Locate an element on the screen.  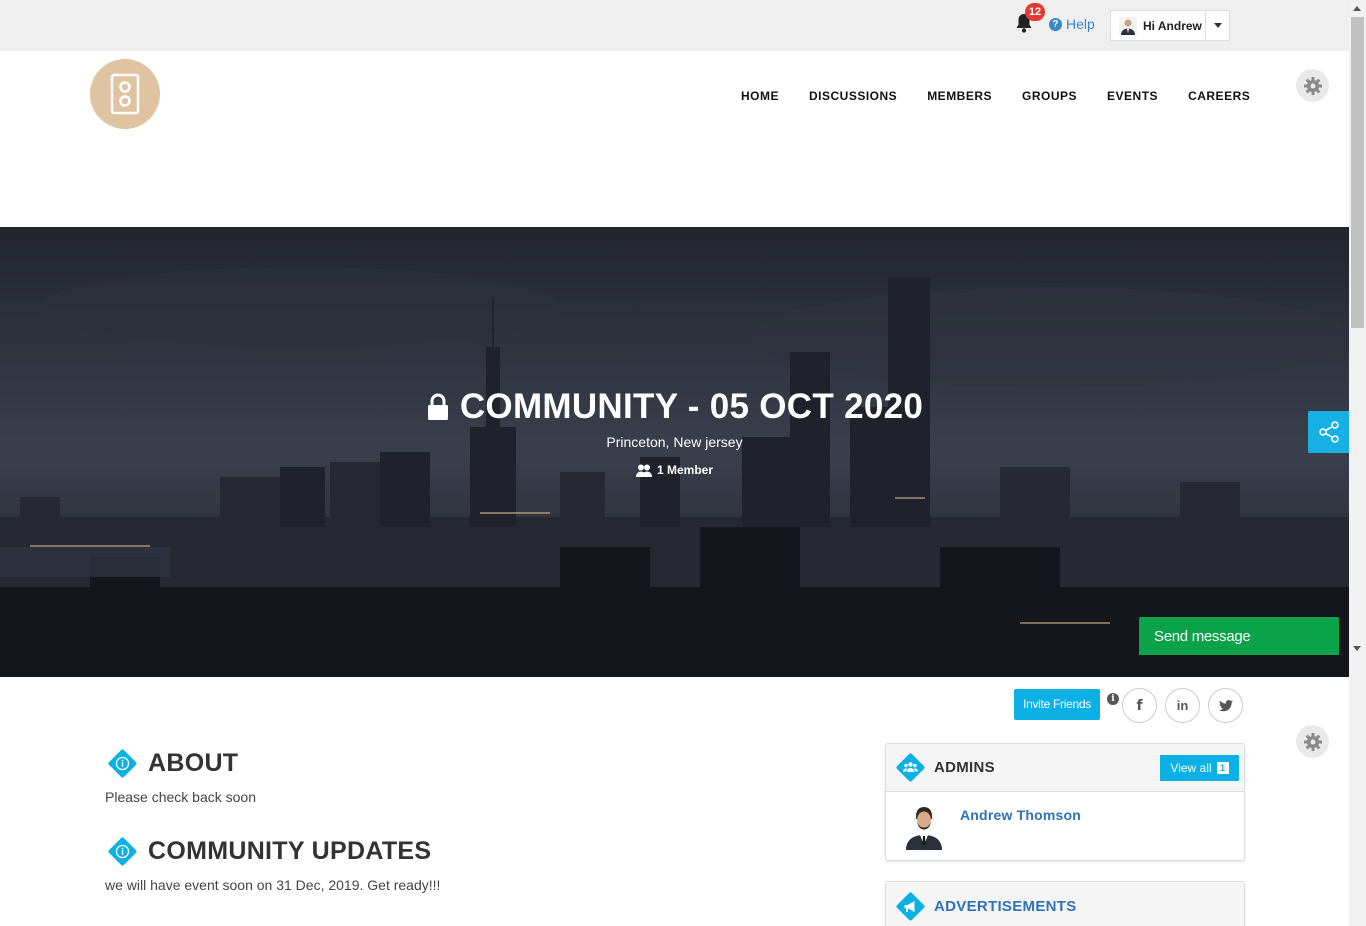
user-avatar is located at coordinates (1128, 25).